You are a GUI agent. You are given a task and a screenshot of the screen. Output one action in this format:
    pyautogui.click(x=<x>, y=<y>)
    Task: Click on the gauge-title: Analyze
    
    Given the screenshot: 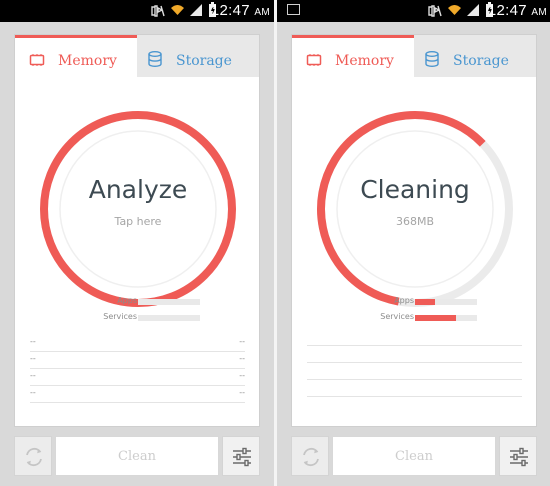 What is the action you would take?
    pyautogui.click(x=138, y=189)
    